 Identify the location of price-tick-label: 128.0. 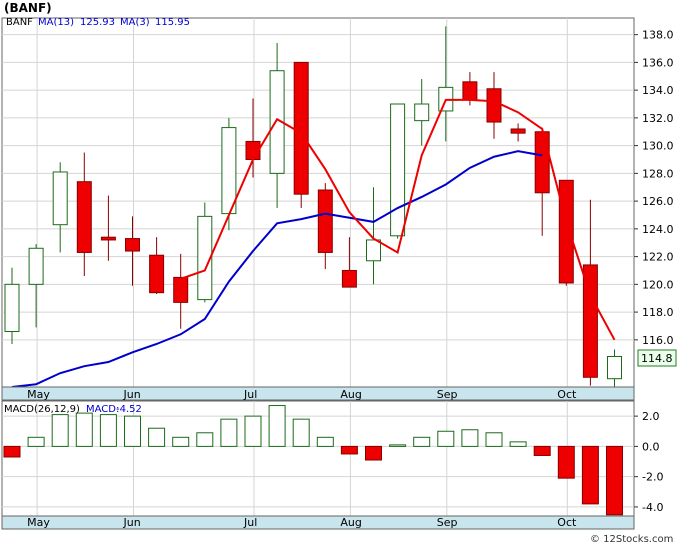
(658, 173).